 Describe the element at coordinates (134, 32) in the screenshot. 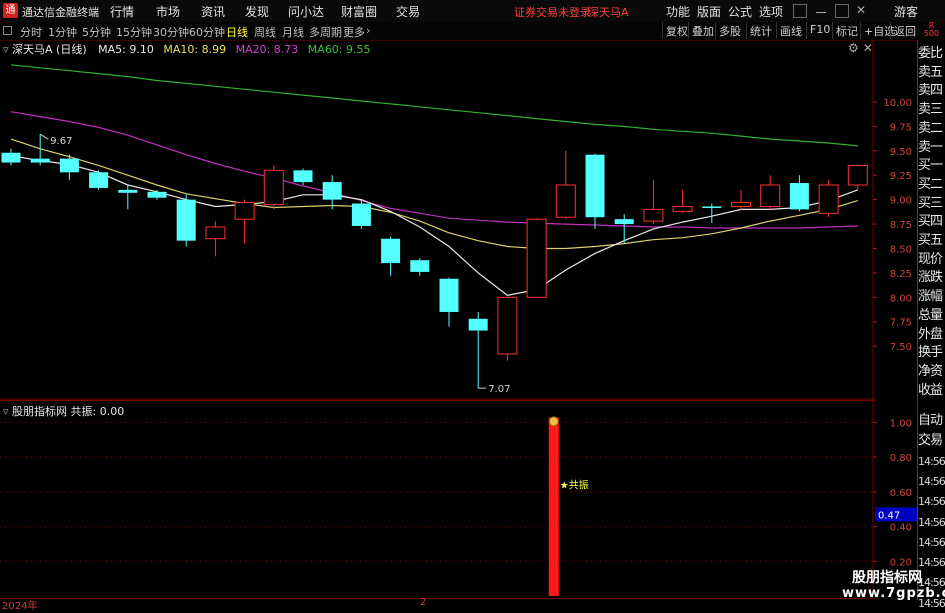

I see `period-15min: 15分钟` at that location.